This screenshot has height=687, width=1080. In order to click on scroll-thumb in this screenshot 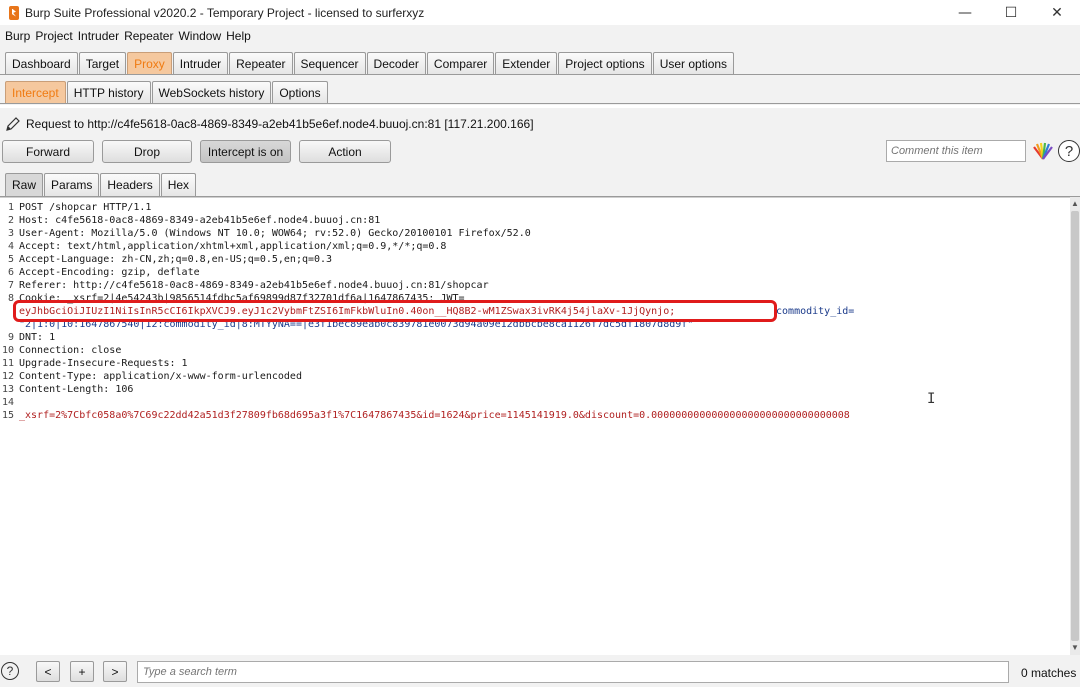, I will do `click(1075, 426)`.